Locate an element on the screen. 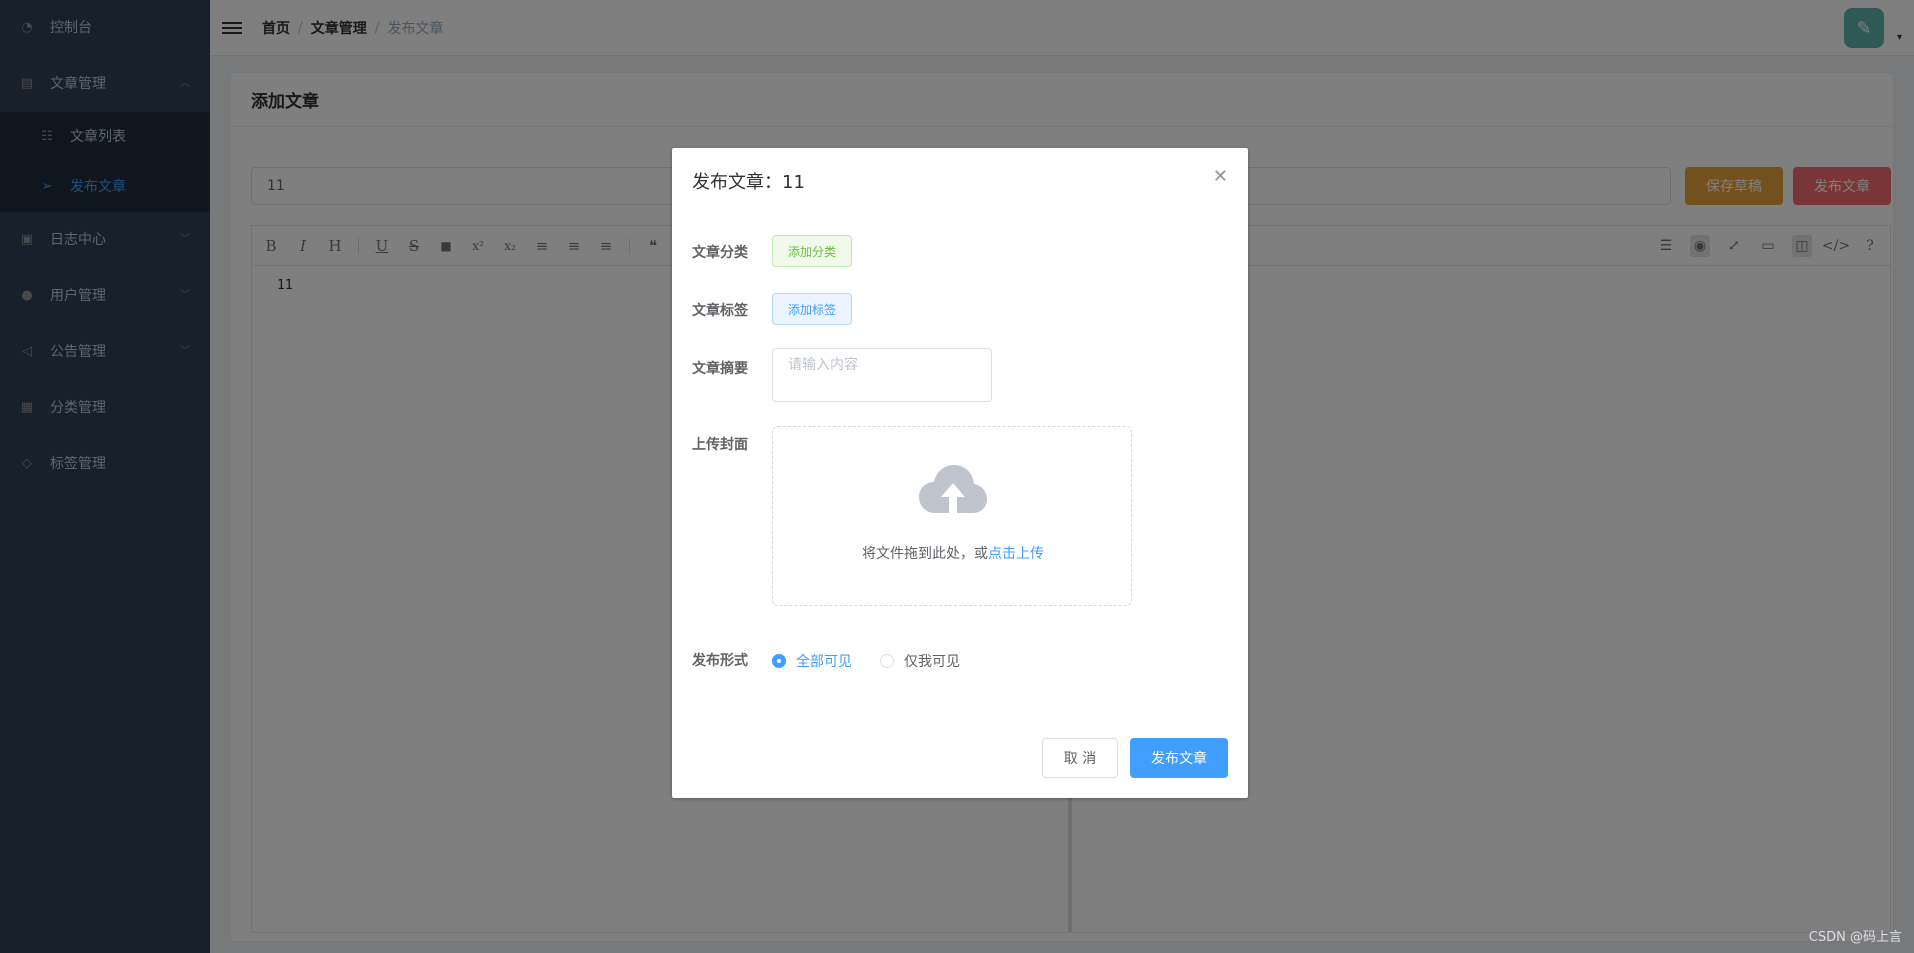  radio-public: 全部可见 is located at coordinates (812, 661).